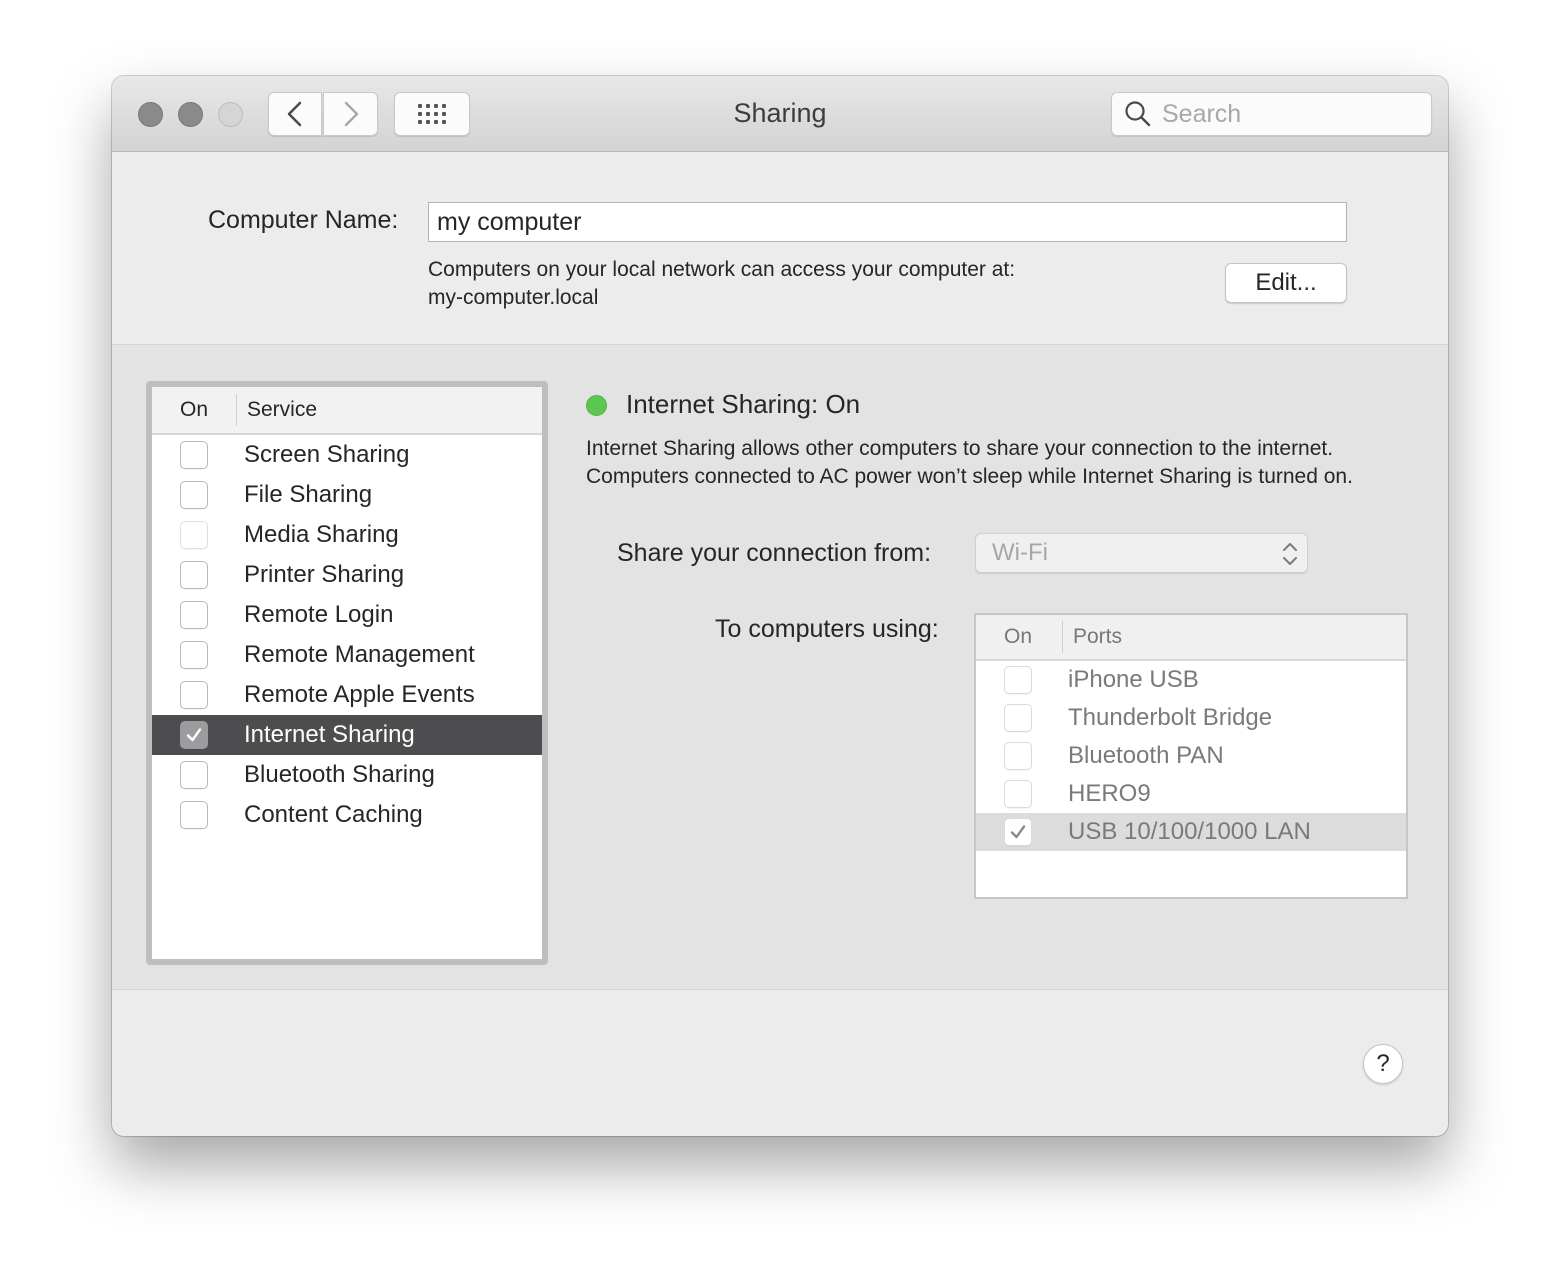  Describe the element at coordinates (327, 454) in the screenshot. I see `service-label: Screen Sharing` at that location.